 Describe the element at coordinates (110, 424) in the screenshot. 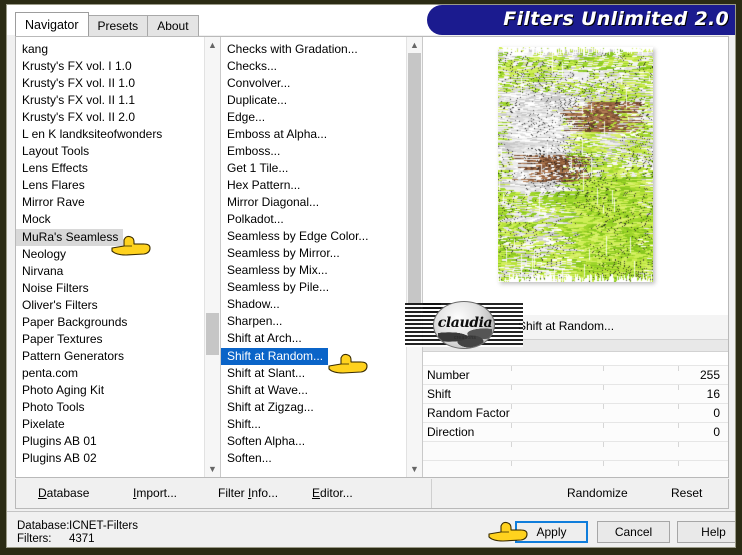

I see `list-item: Pixelate` at that location.